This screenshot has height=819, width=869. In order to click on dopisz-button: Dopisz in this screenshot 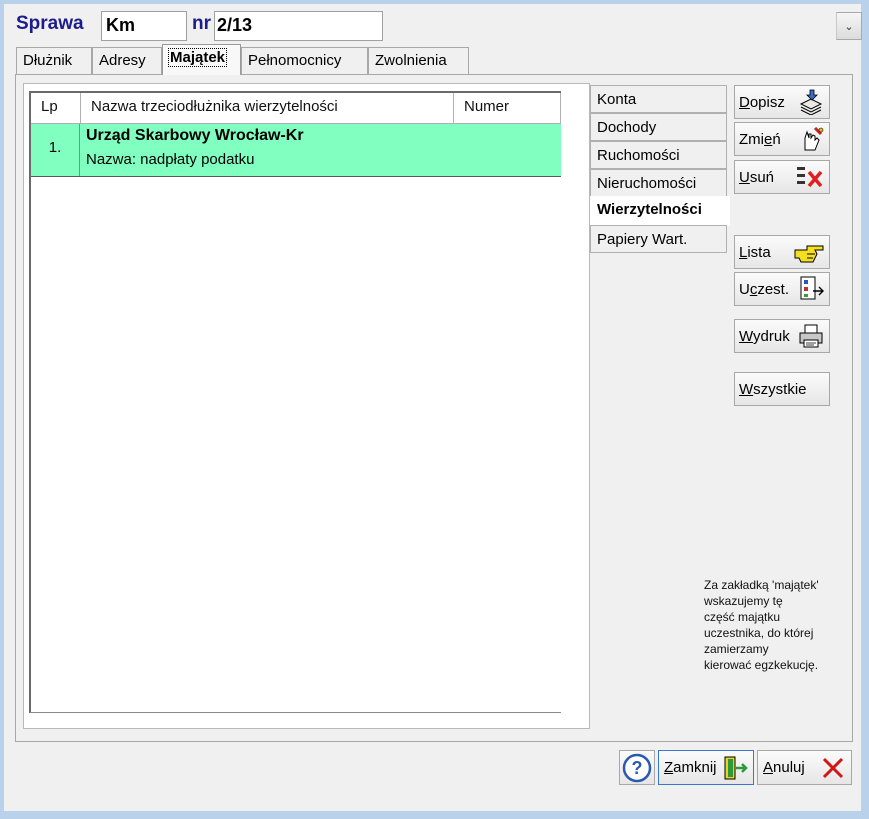, I will do `click(782, 102)`.